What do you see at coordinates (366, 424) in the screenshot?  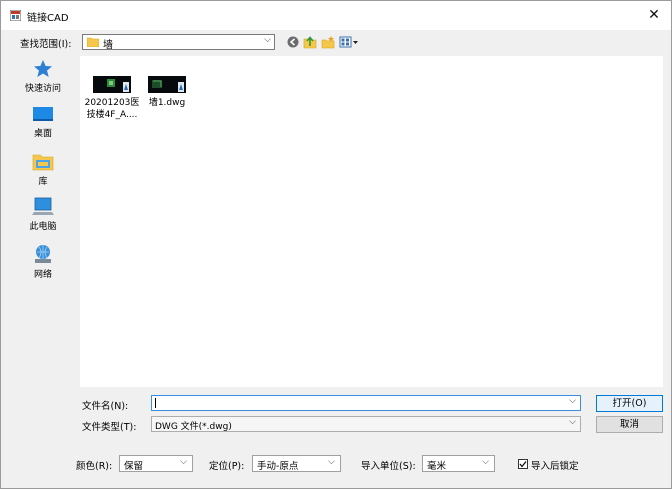 I see `filetype-select: DWG 文件(*.dwg) ⌵` at bounding box center [366, 424].